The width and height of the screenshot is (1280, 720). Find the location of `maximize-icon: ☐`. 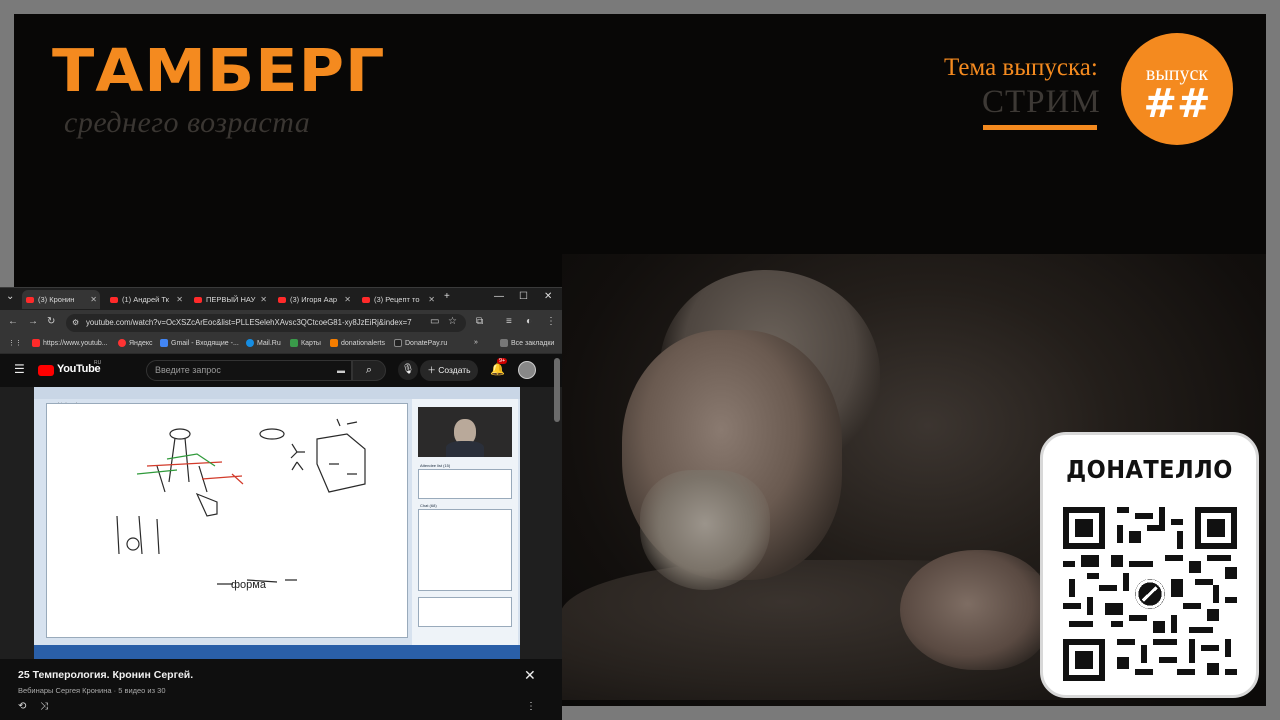

maximize-icon: ☐ is located at coordinates (523, 296).